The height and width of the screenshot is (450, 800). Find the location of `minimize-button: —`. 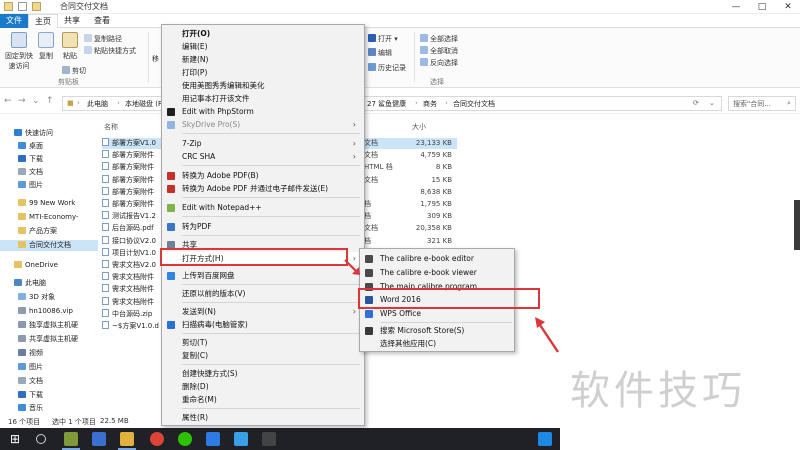

minimize-button: — is located at coordinates (736, 7).